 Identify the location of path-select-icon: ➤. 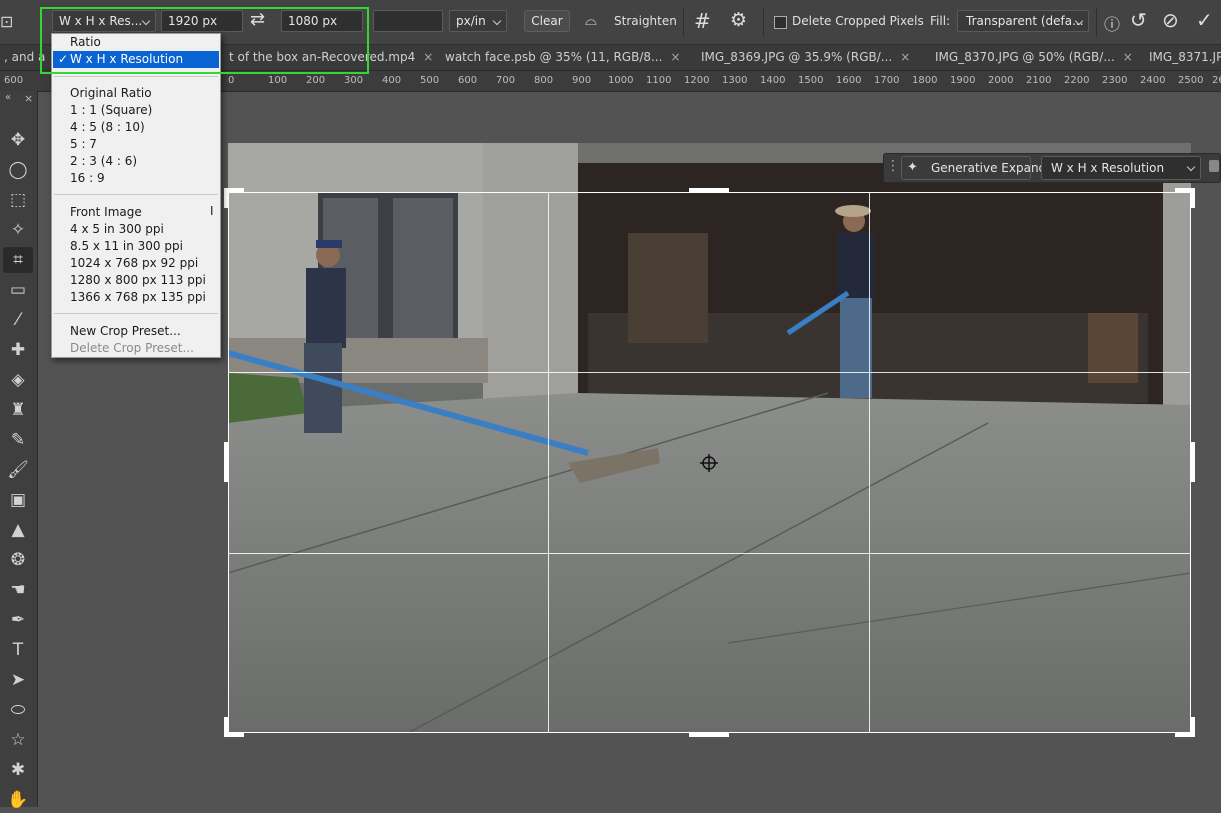
(18, 680).